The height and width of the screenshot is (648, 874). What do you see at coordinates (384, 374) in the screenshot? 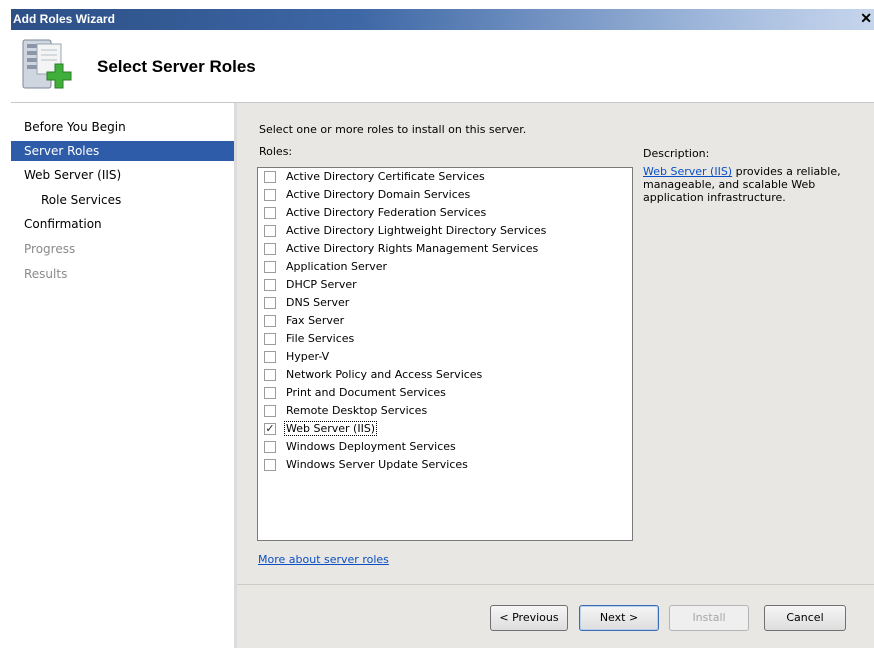
I see `role-label: Network Policy and Access Services` at bounding box center [384, 374].